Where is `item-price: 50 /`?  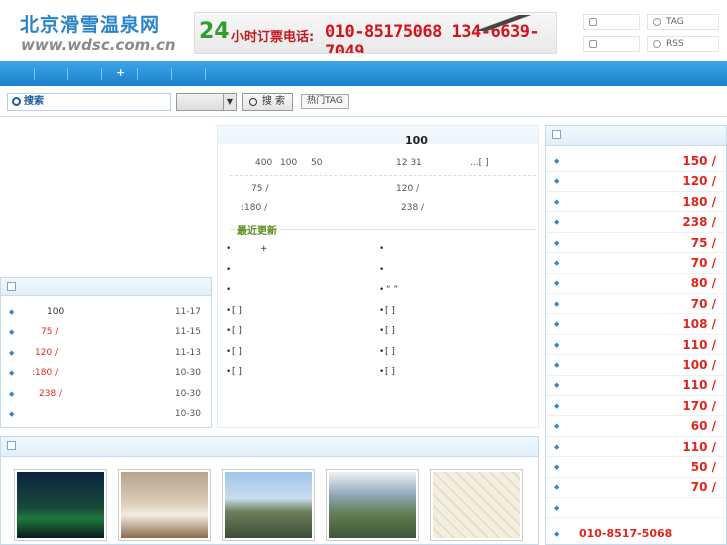 item-price: 50 / is located at coordinates (703, 467).